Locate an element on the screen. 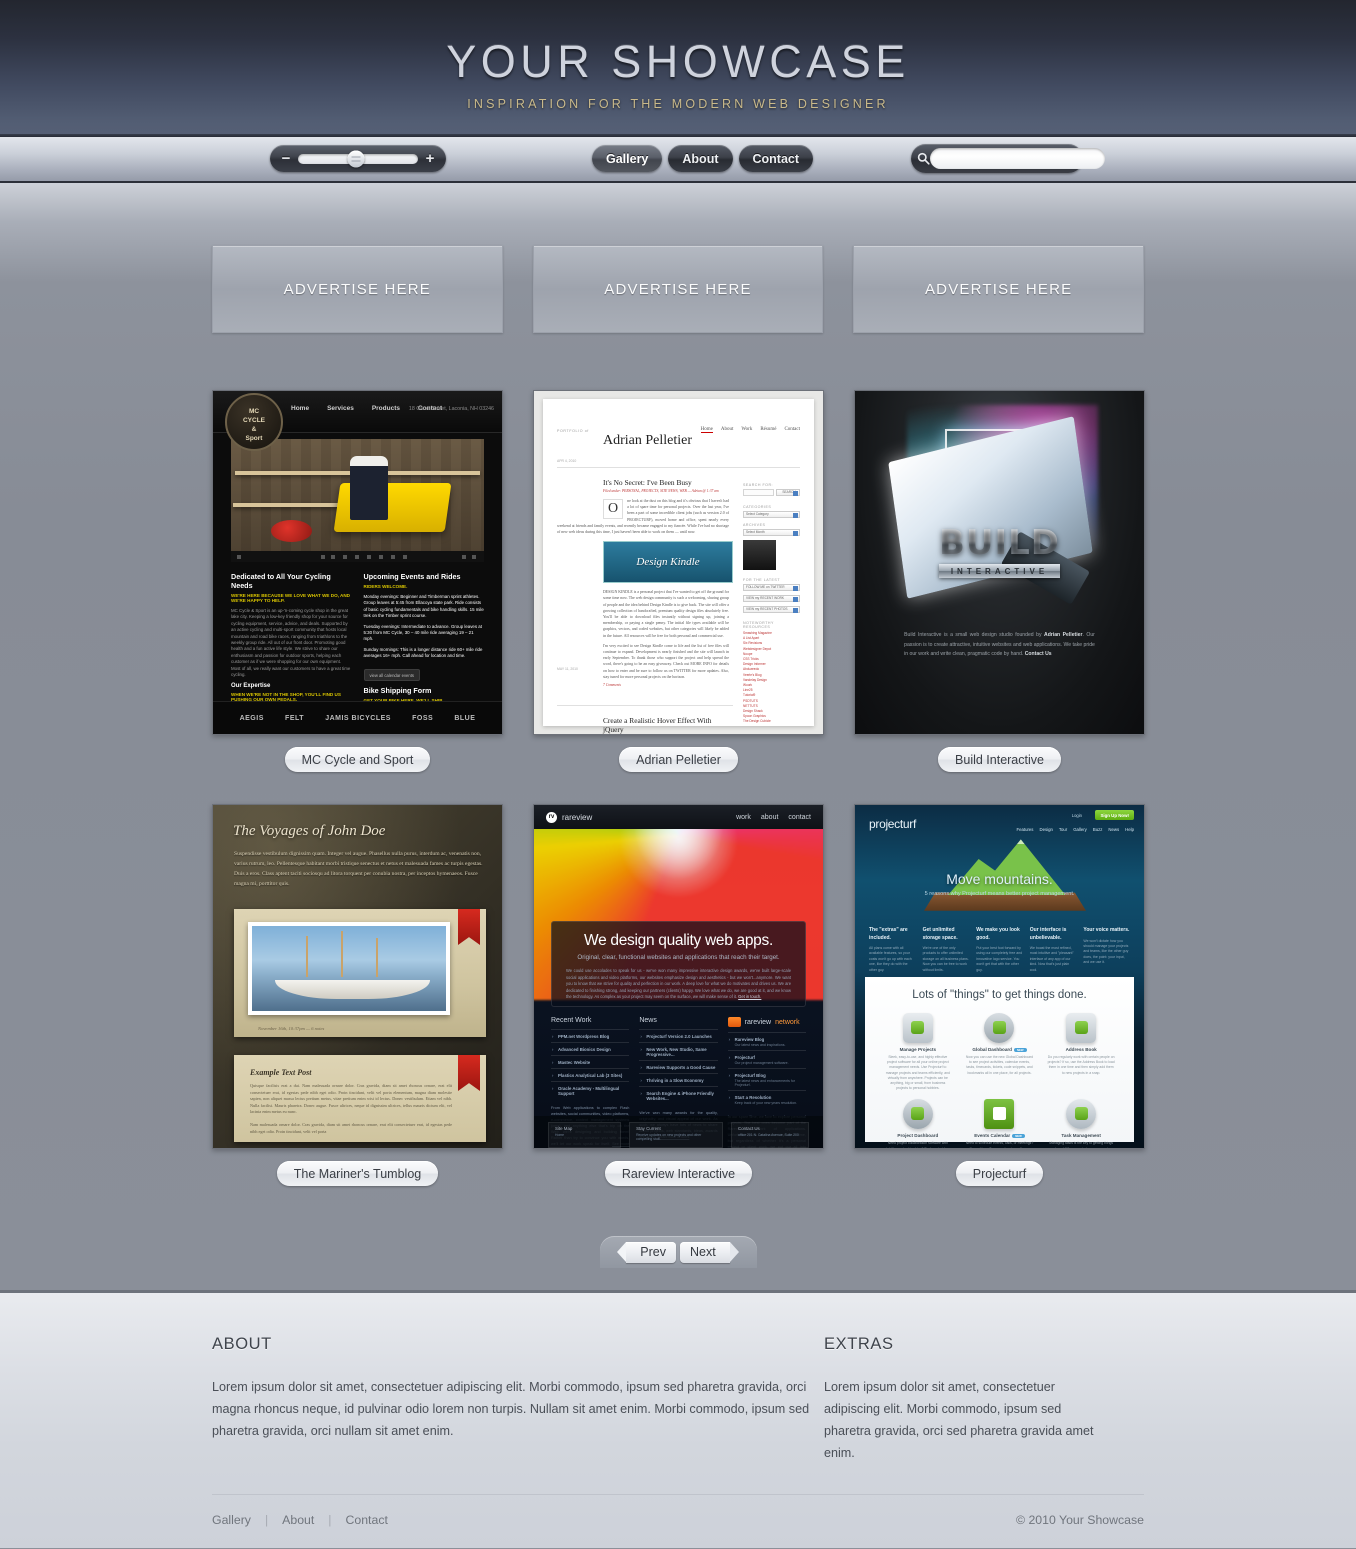  mt-photo-caption: November 16th, 10:37pm — 6 notes is located at coordinates (291, 1028).